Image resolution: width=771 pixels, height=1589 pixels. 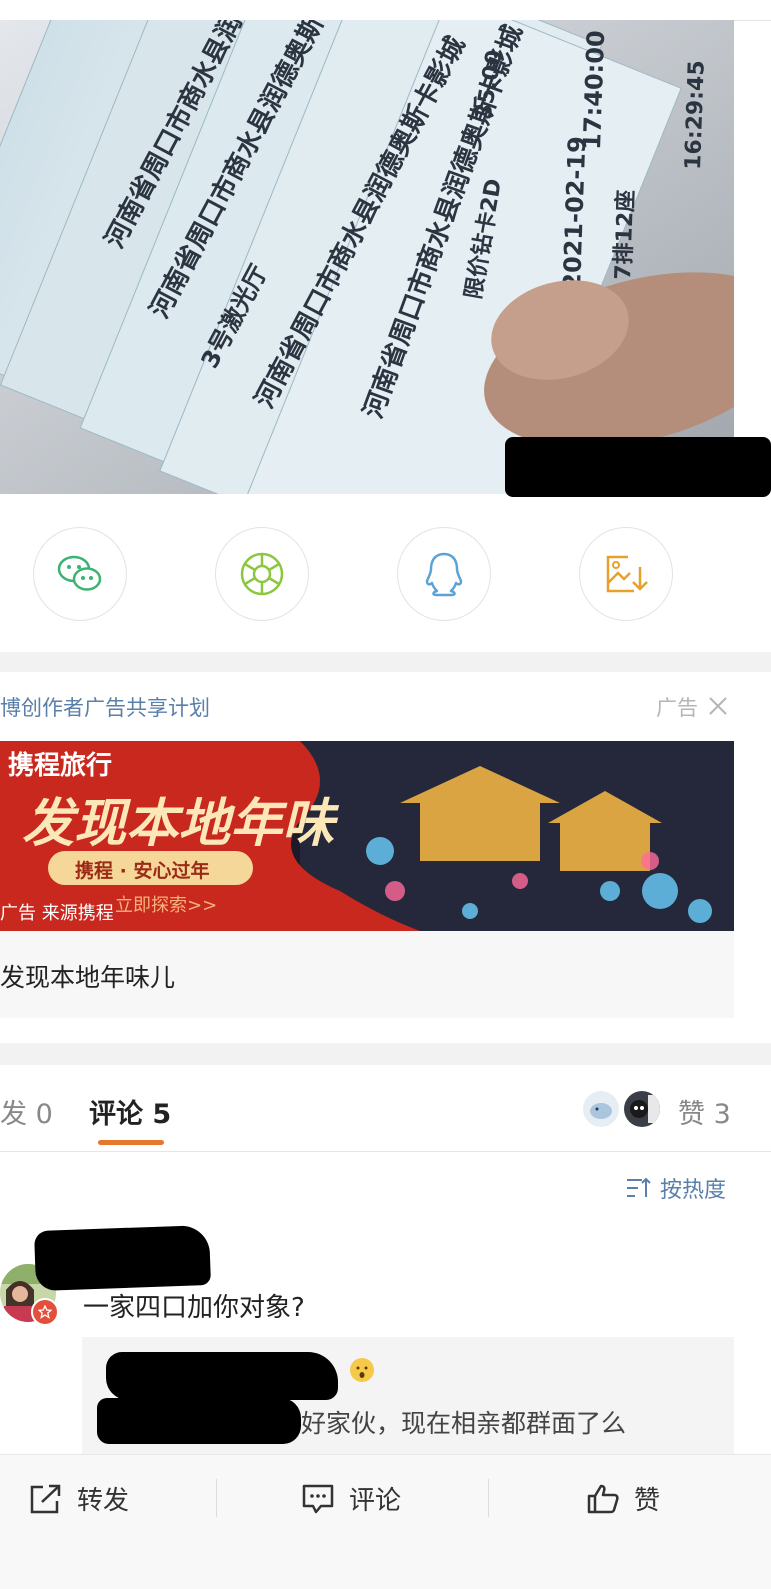 I want to click on repost-icon, so click(x=45, y=1498).